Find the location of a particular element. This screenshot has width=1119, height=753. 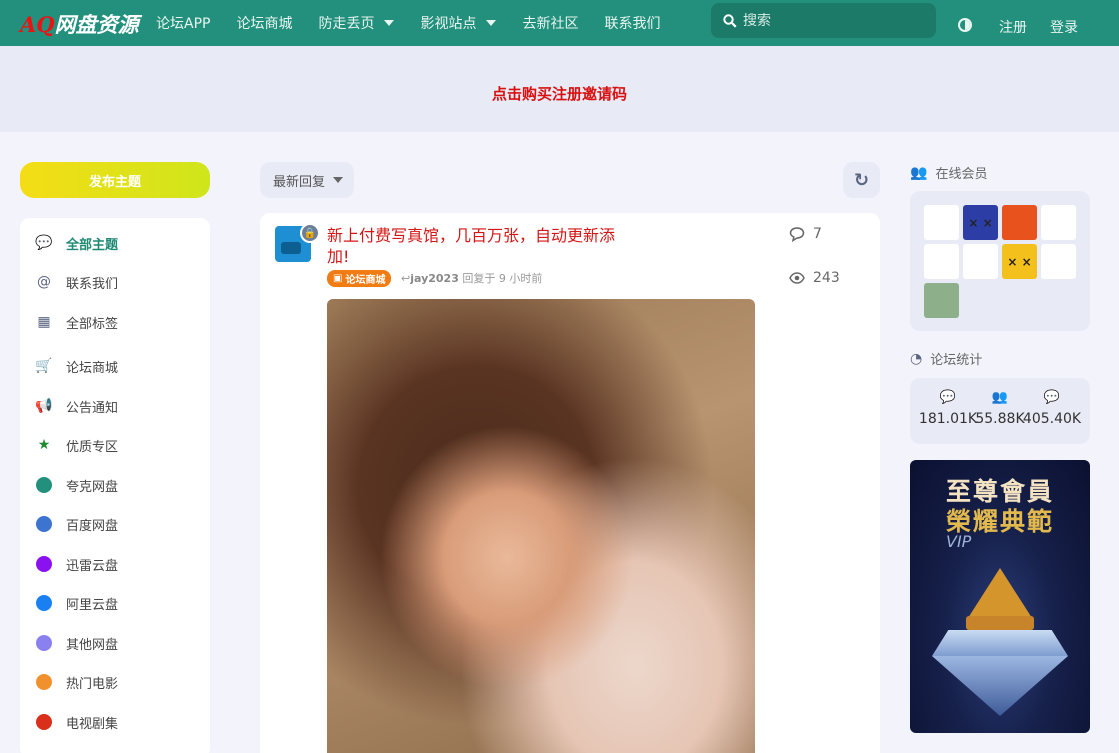

comment-count-value: 7 is located at coordinates (817, 234).